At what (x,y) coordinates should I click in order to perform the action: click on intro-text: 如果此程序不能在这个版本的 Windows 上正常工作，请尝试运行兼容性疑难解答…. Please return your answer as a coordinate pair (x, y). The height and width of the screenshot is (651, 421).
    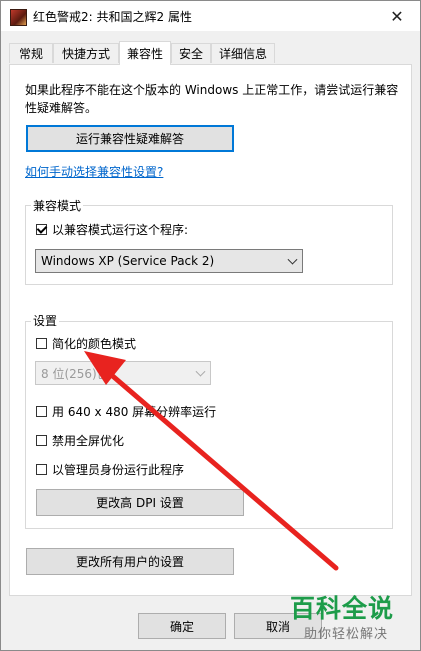
    Looking at the image, I should click on (212, 99).